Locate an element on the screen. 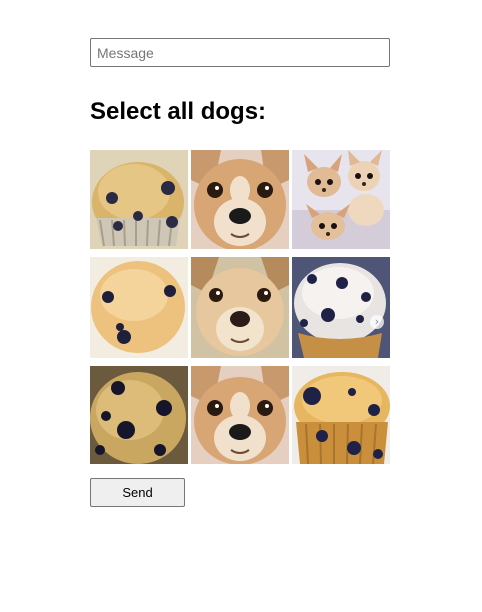 The width and height of the screenshot is (482, 612). image-tile-2-dog is located at coordinates (240, 199).